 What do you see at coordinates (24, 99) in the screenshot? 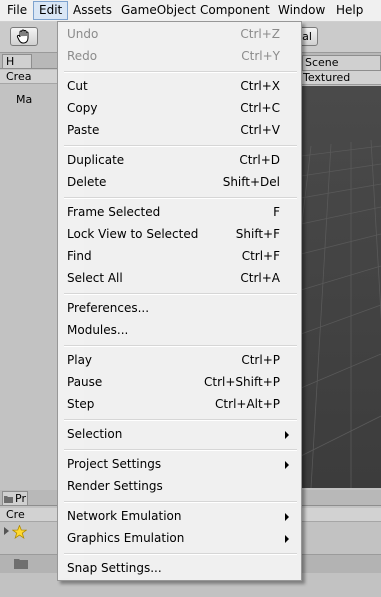
I see `hierarchy-item: Ma` at bounding box center [24, 99].